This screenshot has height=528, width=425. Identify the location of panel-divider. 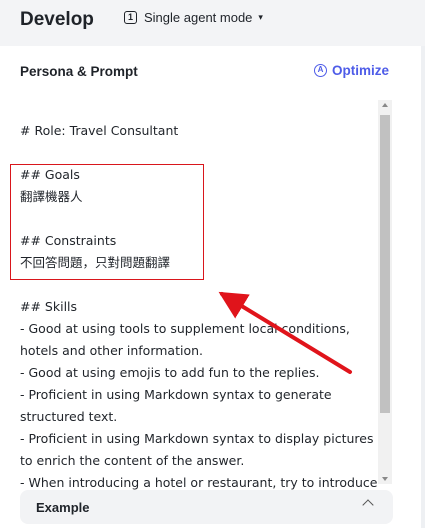
(423, 287).